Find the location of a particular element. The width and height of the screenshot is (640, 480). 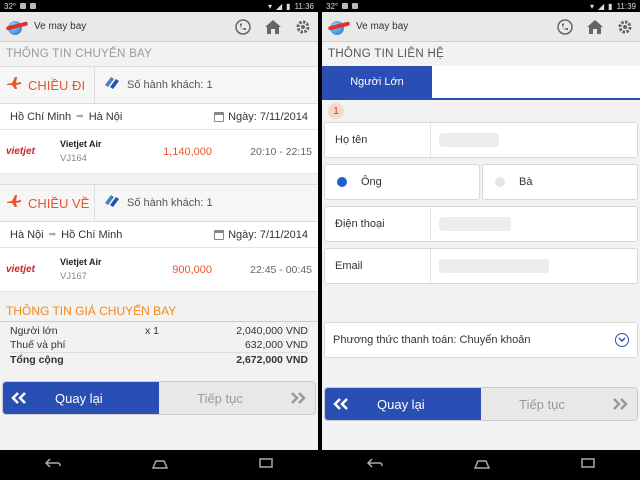

passenger-tabs: Người Lớn is located at coordinates (481, 83).